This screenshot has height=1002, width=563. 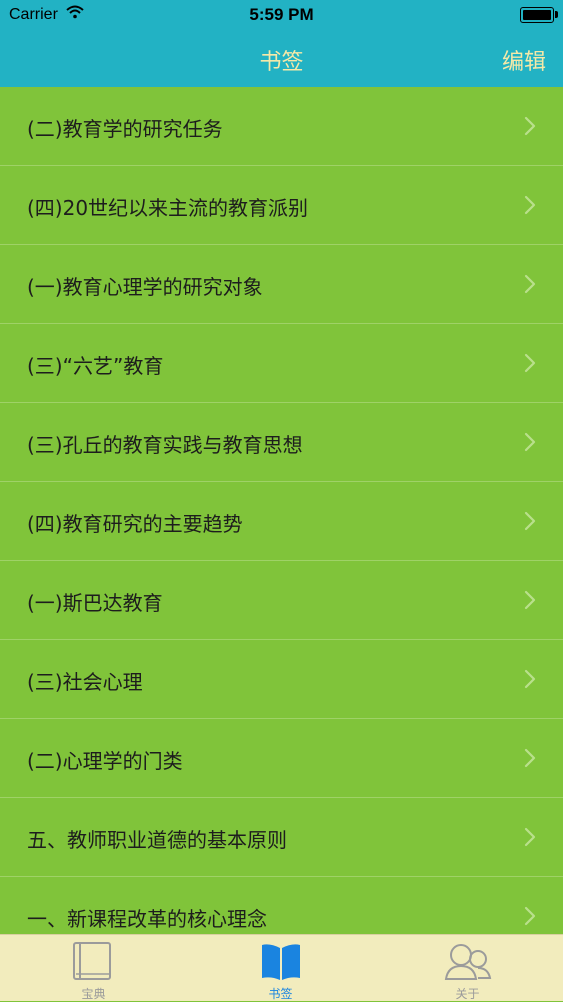 I want to click on open-book-icon, so click(x=280, y=961).